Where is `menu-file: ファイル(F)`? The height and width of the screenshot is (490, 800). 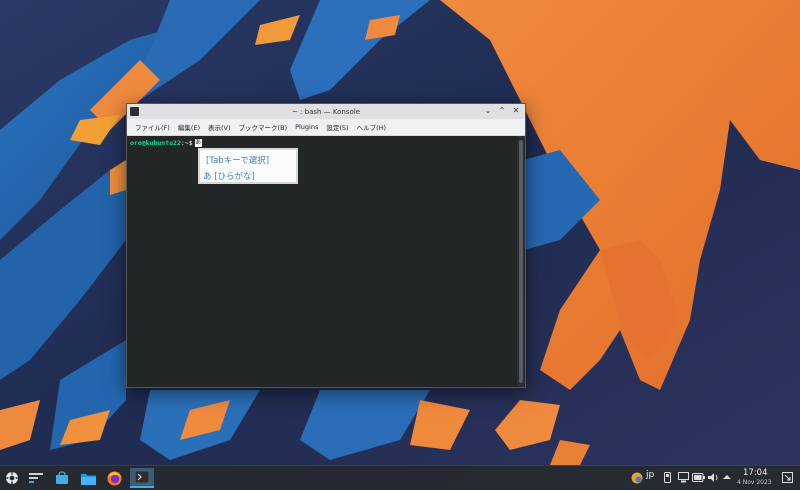 menu-file: ファイル(F) is located at coordinates (152, 127).